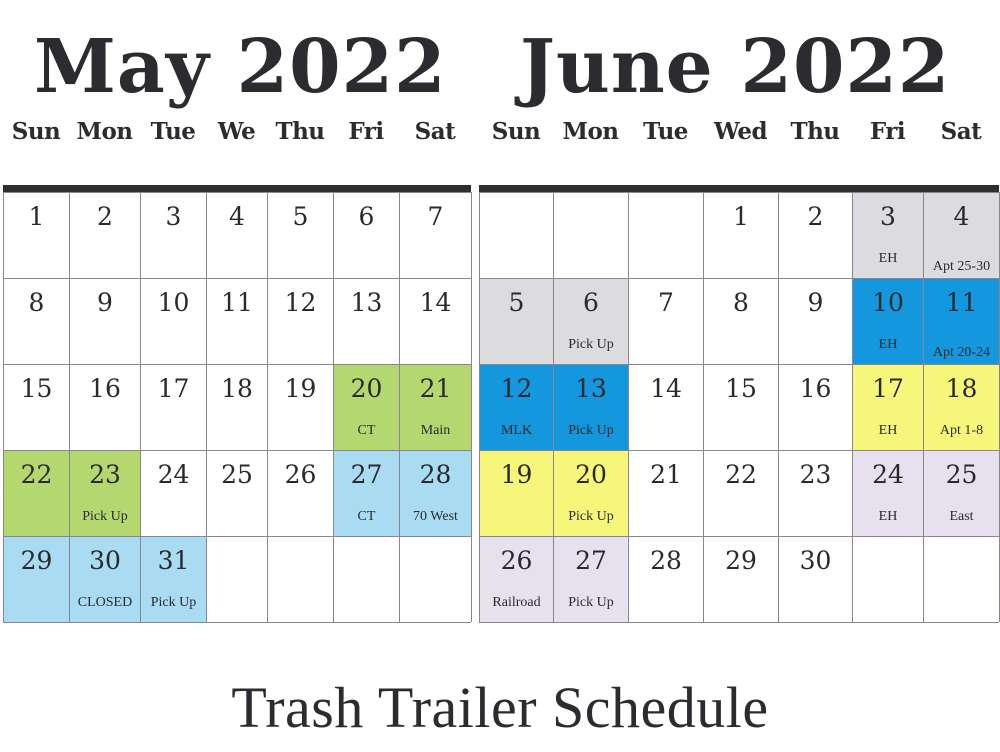  I want to click on day-cell: 4 Apt 25-30, so click(962, 235).